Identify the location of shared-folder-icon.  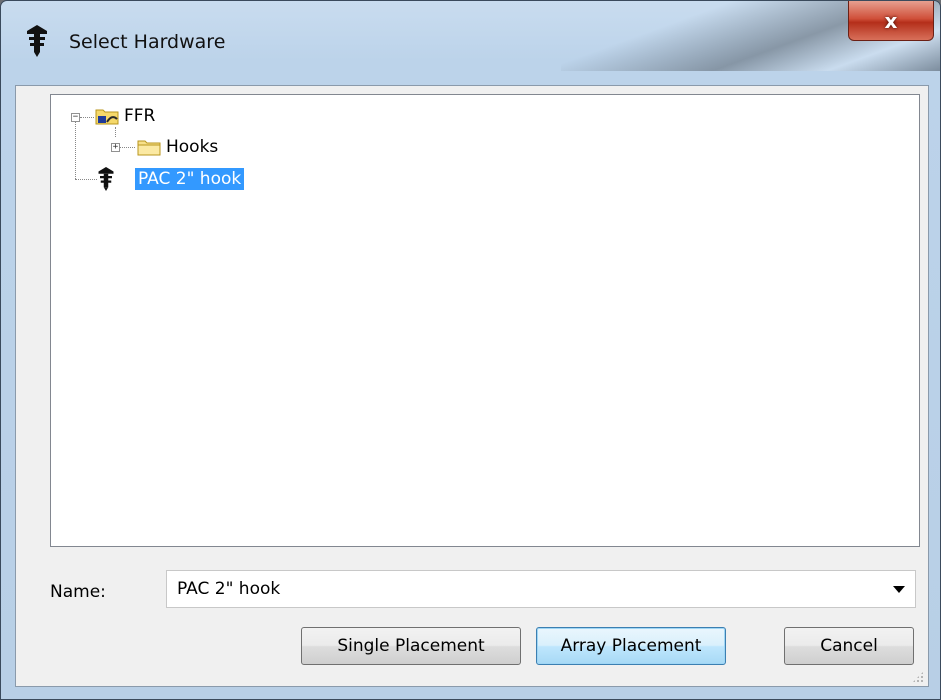
(107, 117).